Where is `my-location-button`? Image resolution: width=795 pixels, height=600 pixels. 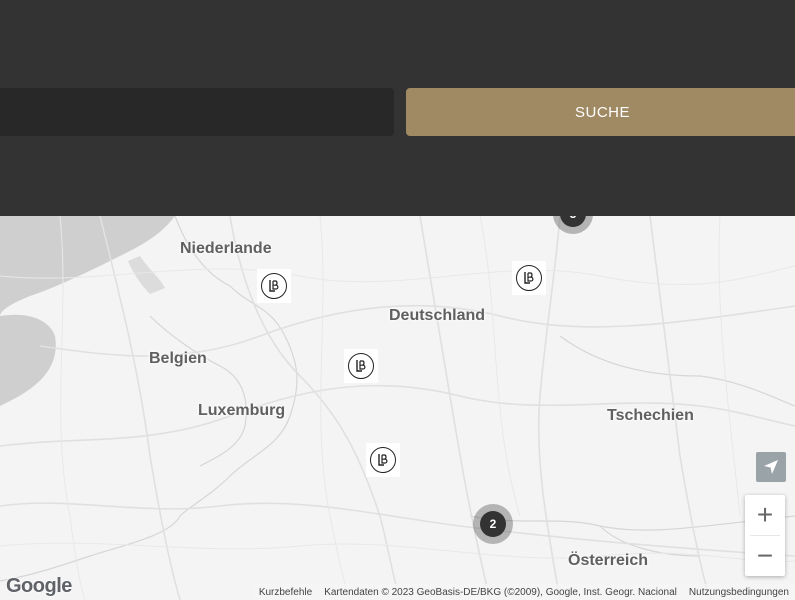 my-location-button is located at coordinates (771, 467).